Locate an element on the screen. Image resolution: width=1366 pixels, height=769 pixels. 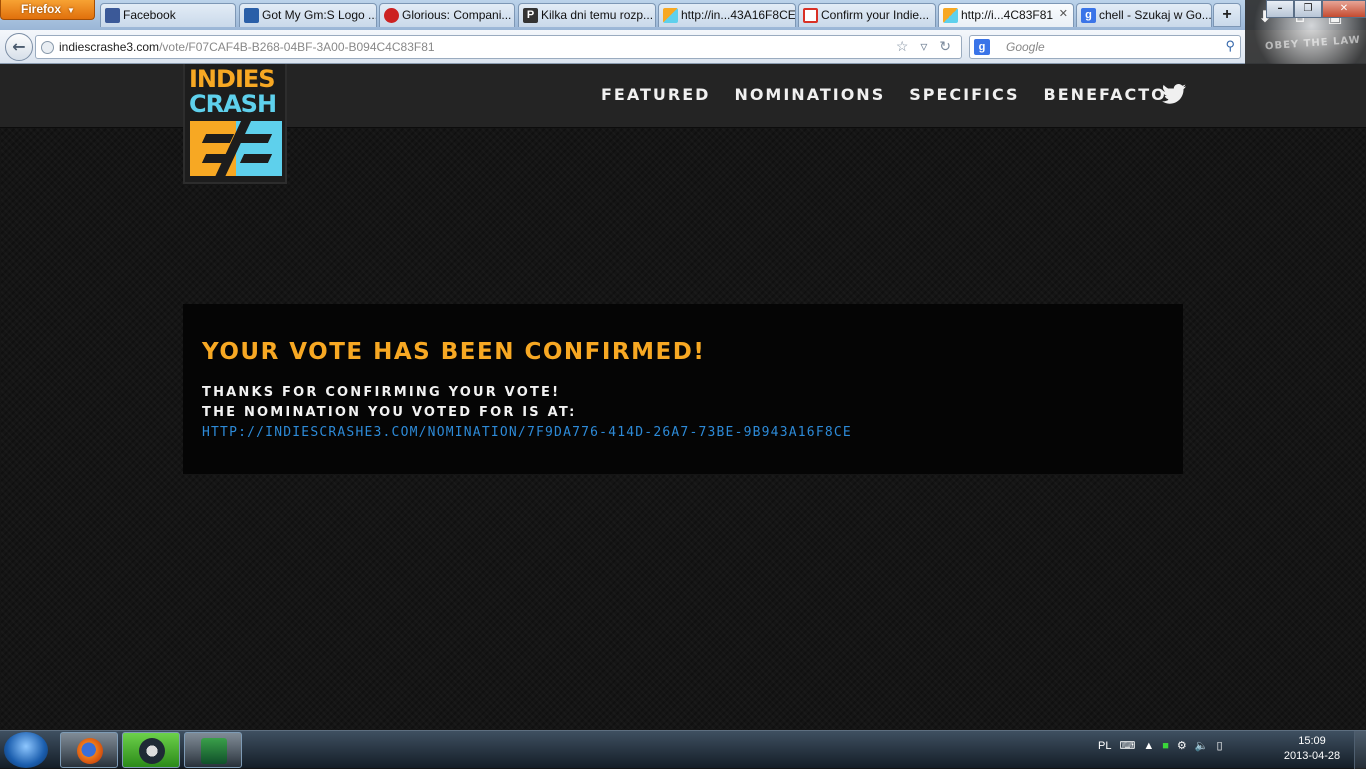
window-controls: – ❐ ✕ is located at coordinates (1316, 9).